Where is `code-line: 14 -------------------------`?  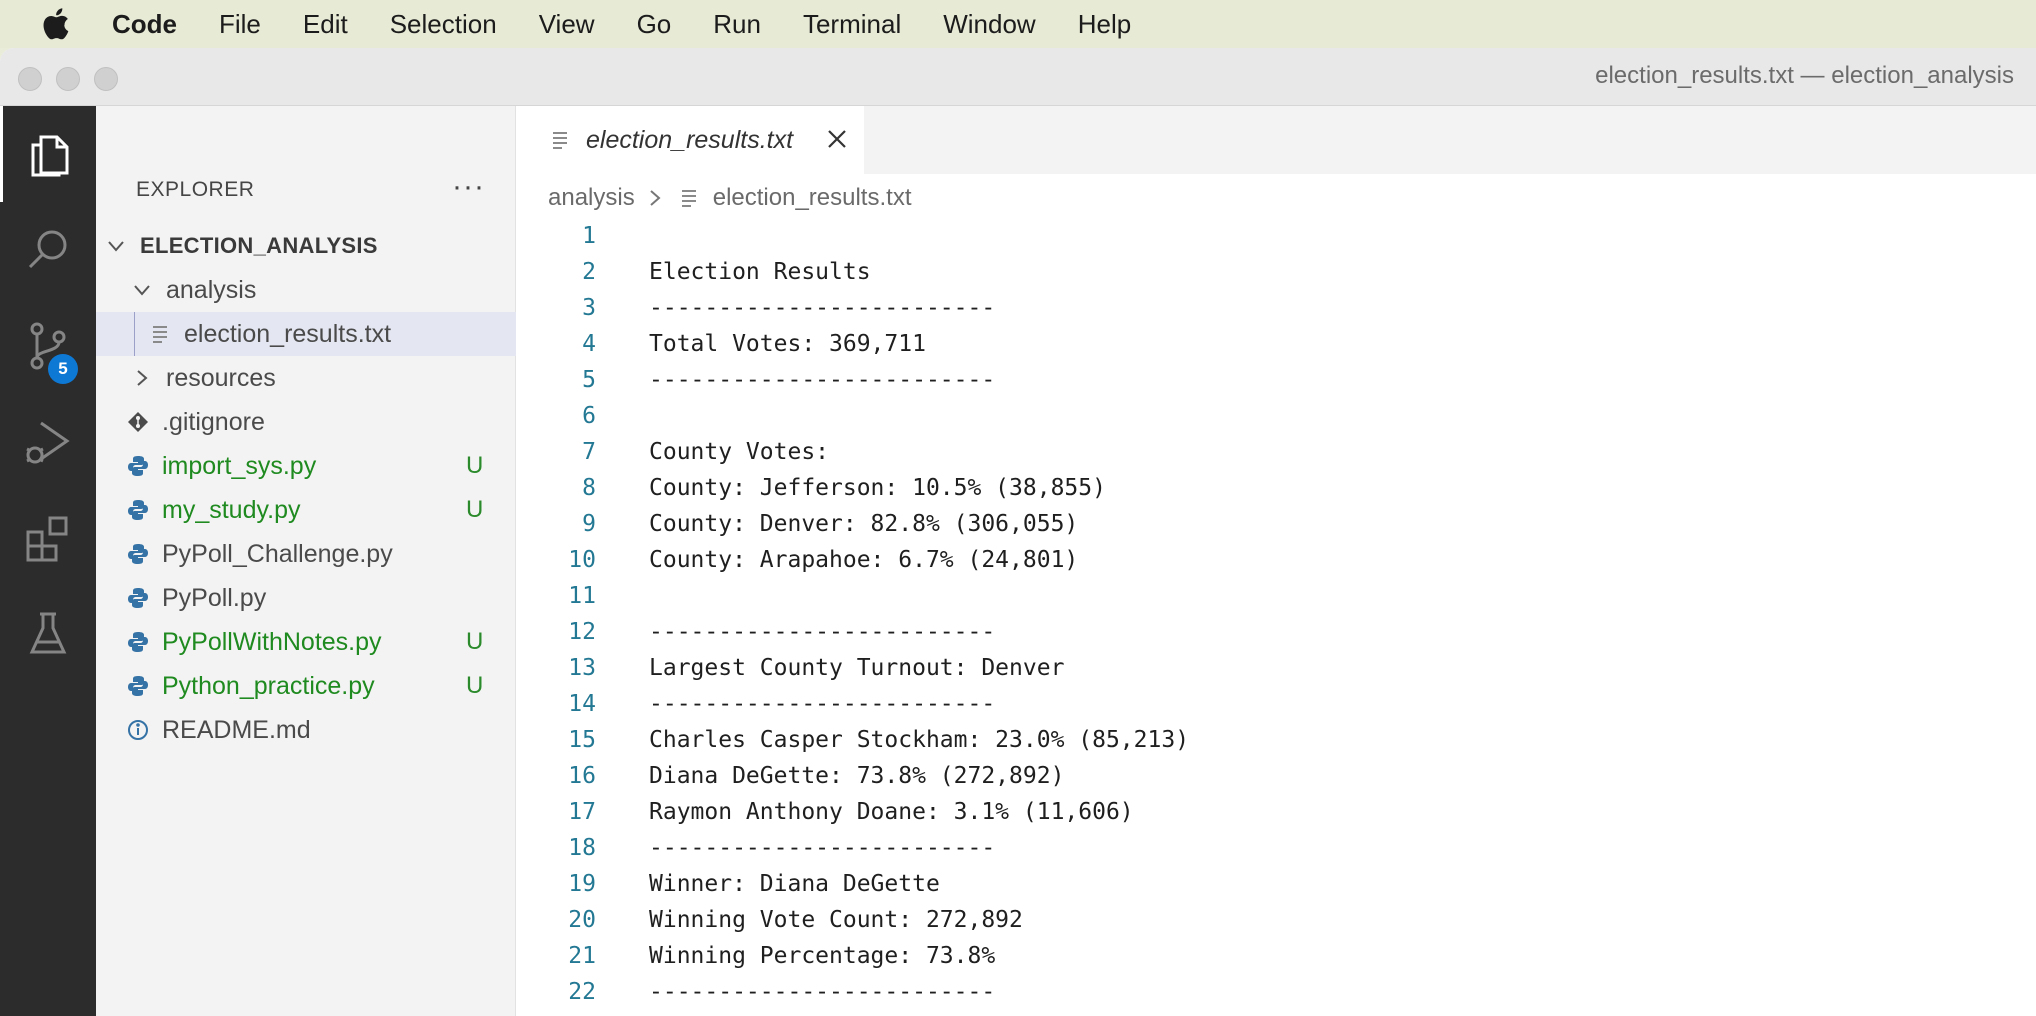 code-line: 14 ------------------------- is located at coordinates (1276, 704).